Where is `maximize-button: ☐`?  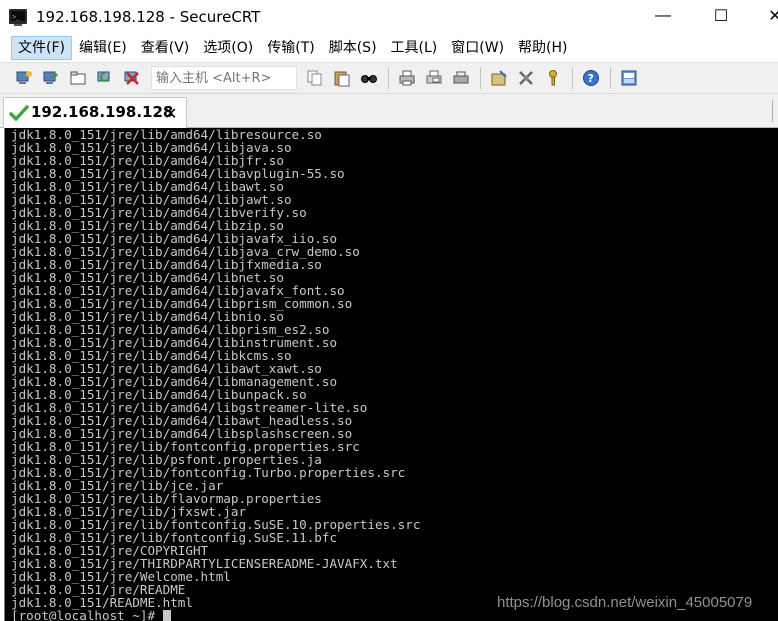
maximize-button: ☐ is located at coordinates (721, 16).